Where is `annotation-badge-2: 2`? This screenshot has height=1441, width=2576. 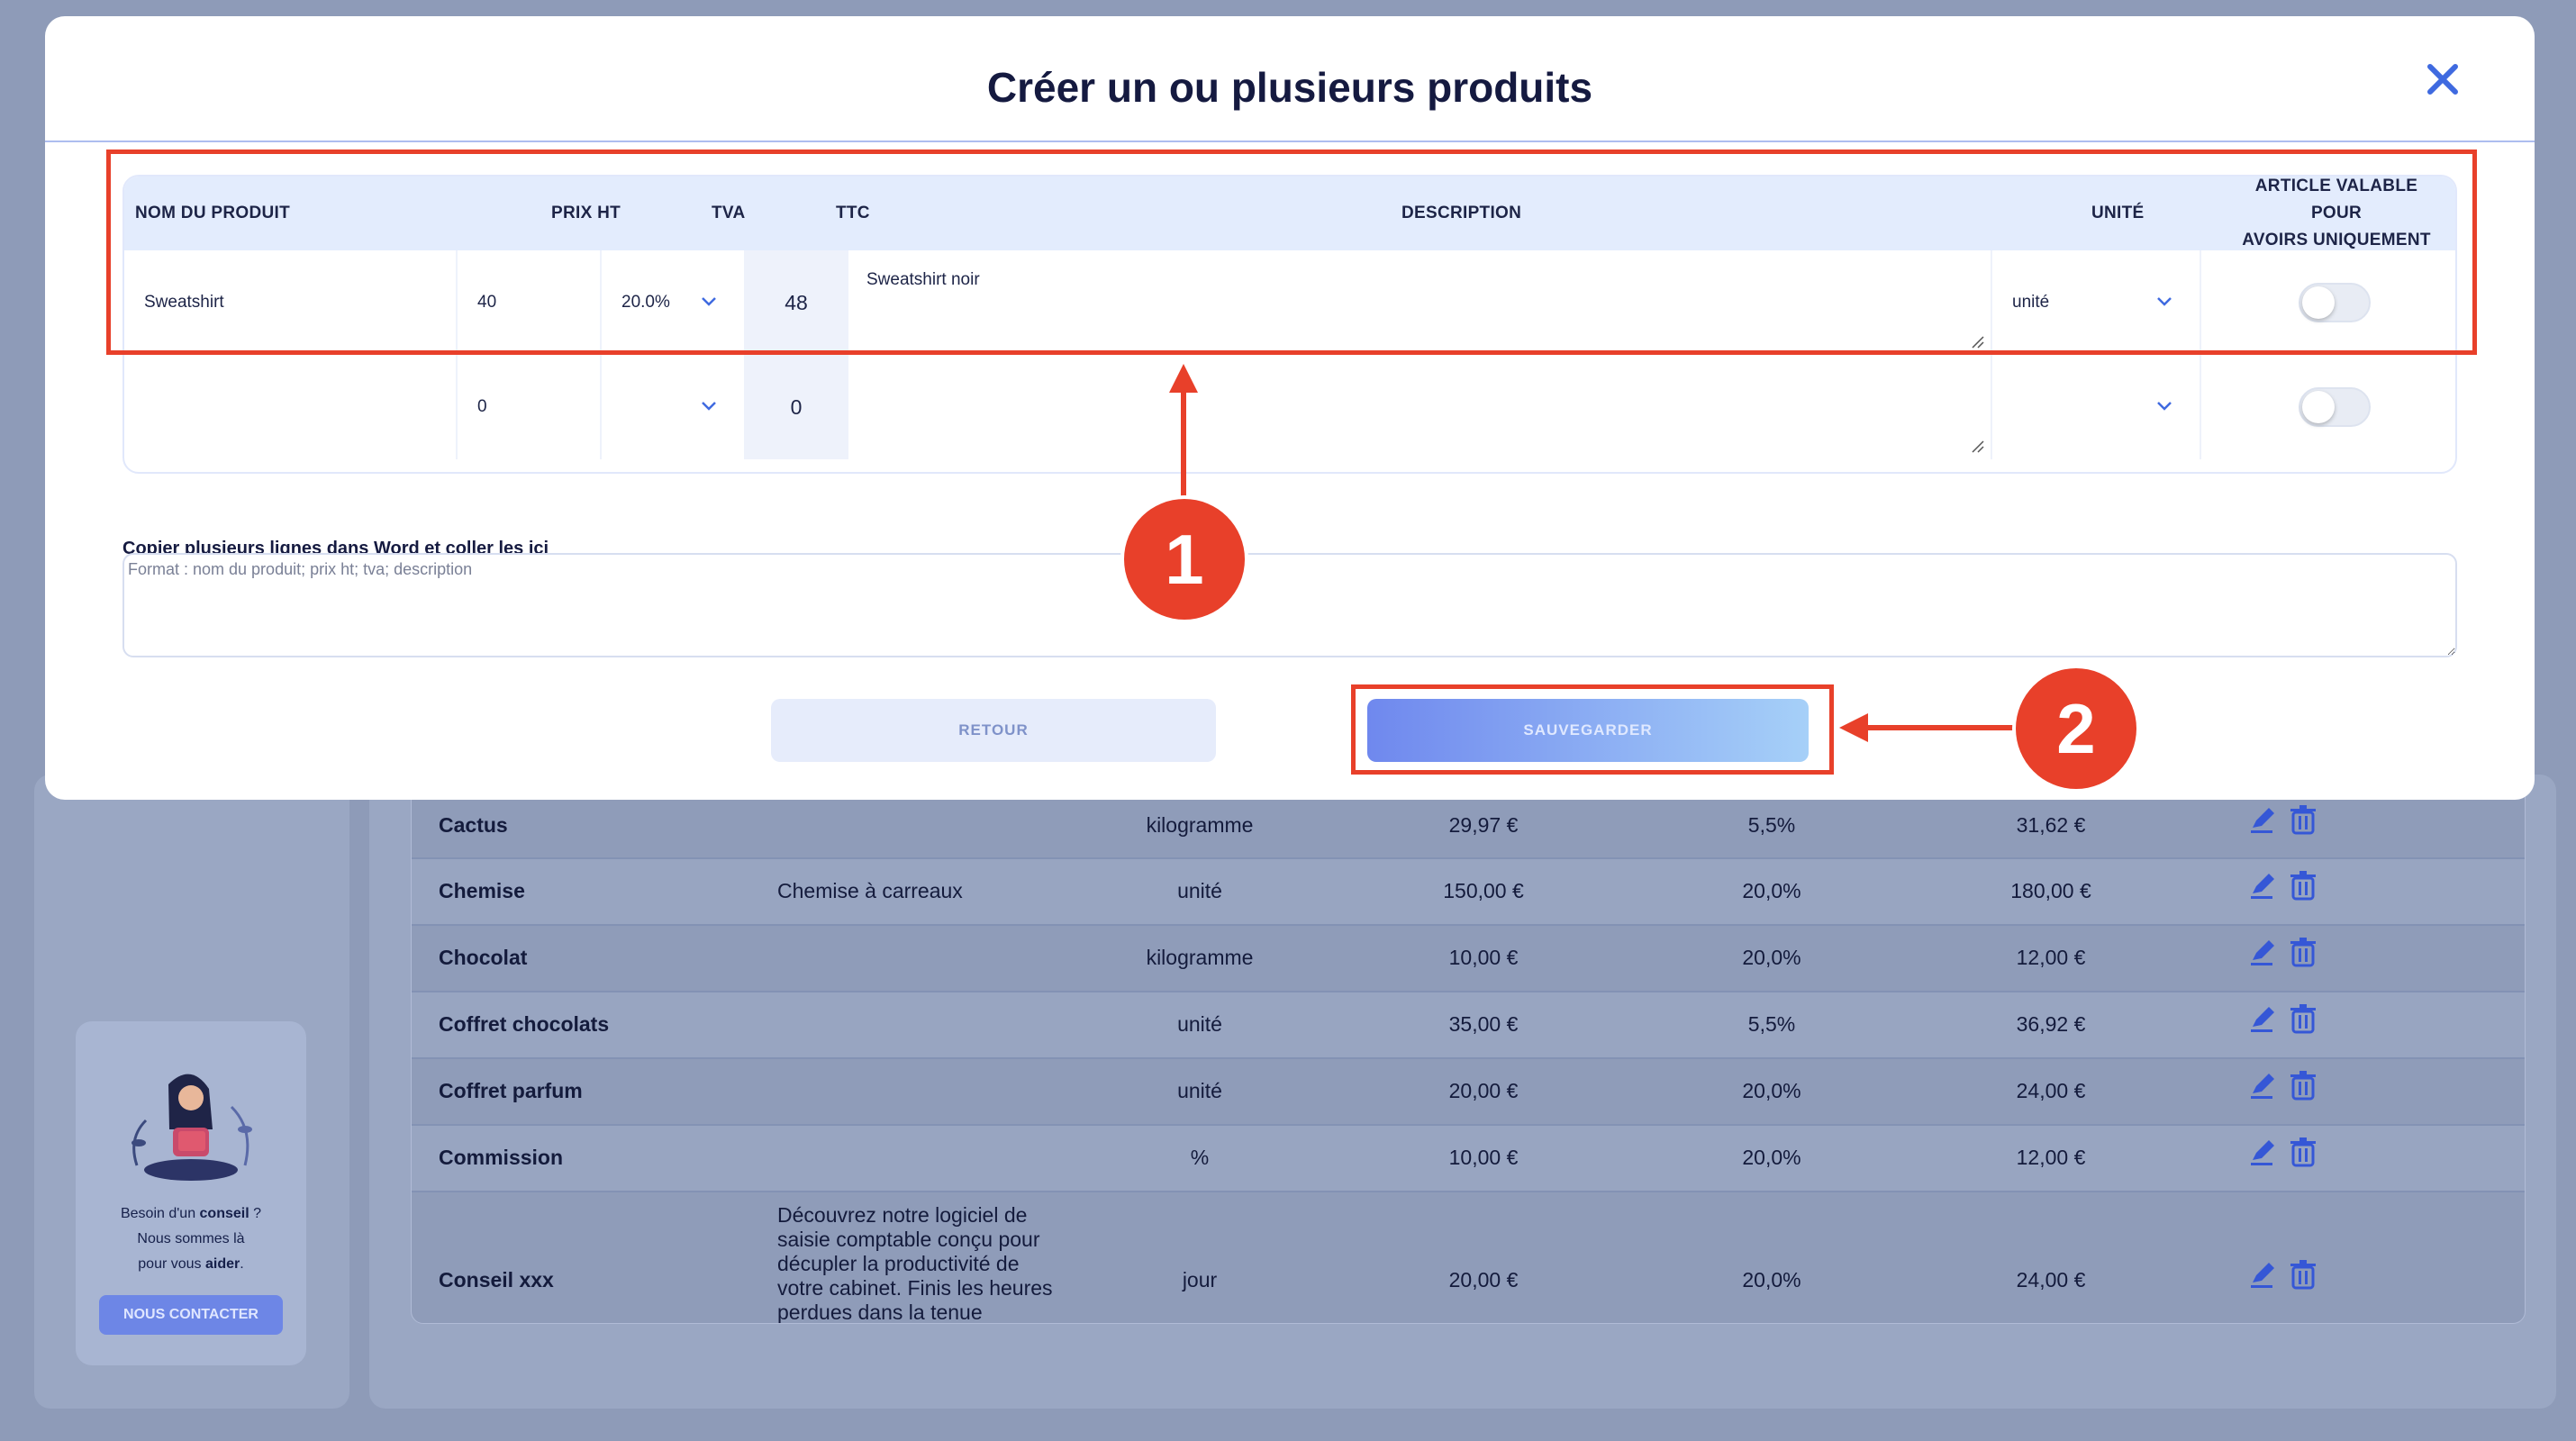
annotation-badge-2: 2 is located at coordinates (2076, 728).